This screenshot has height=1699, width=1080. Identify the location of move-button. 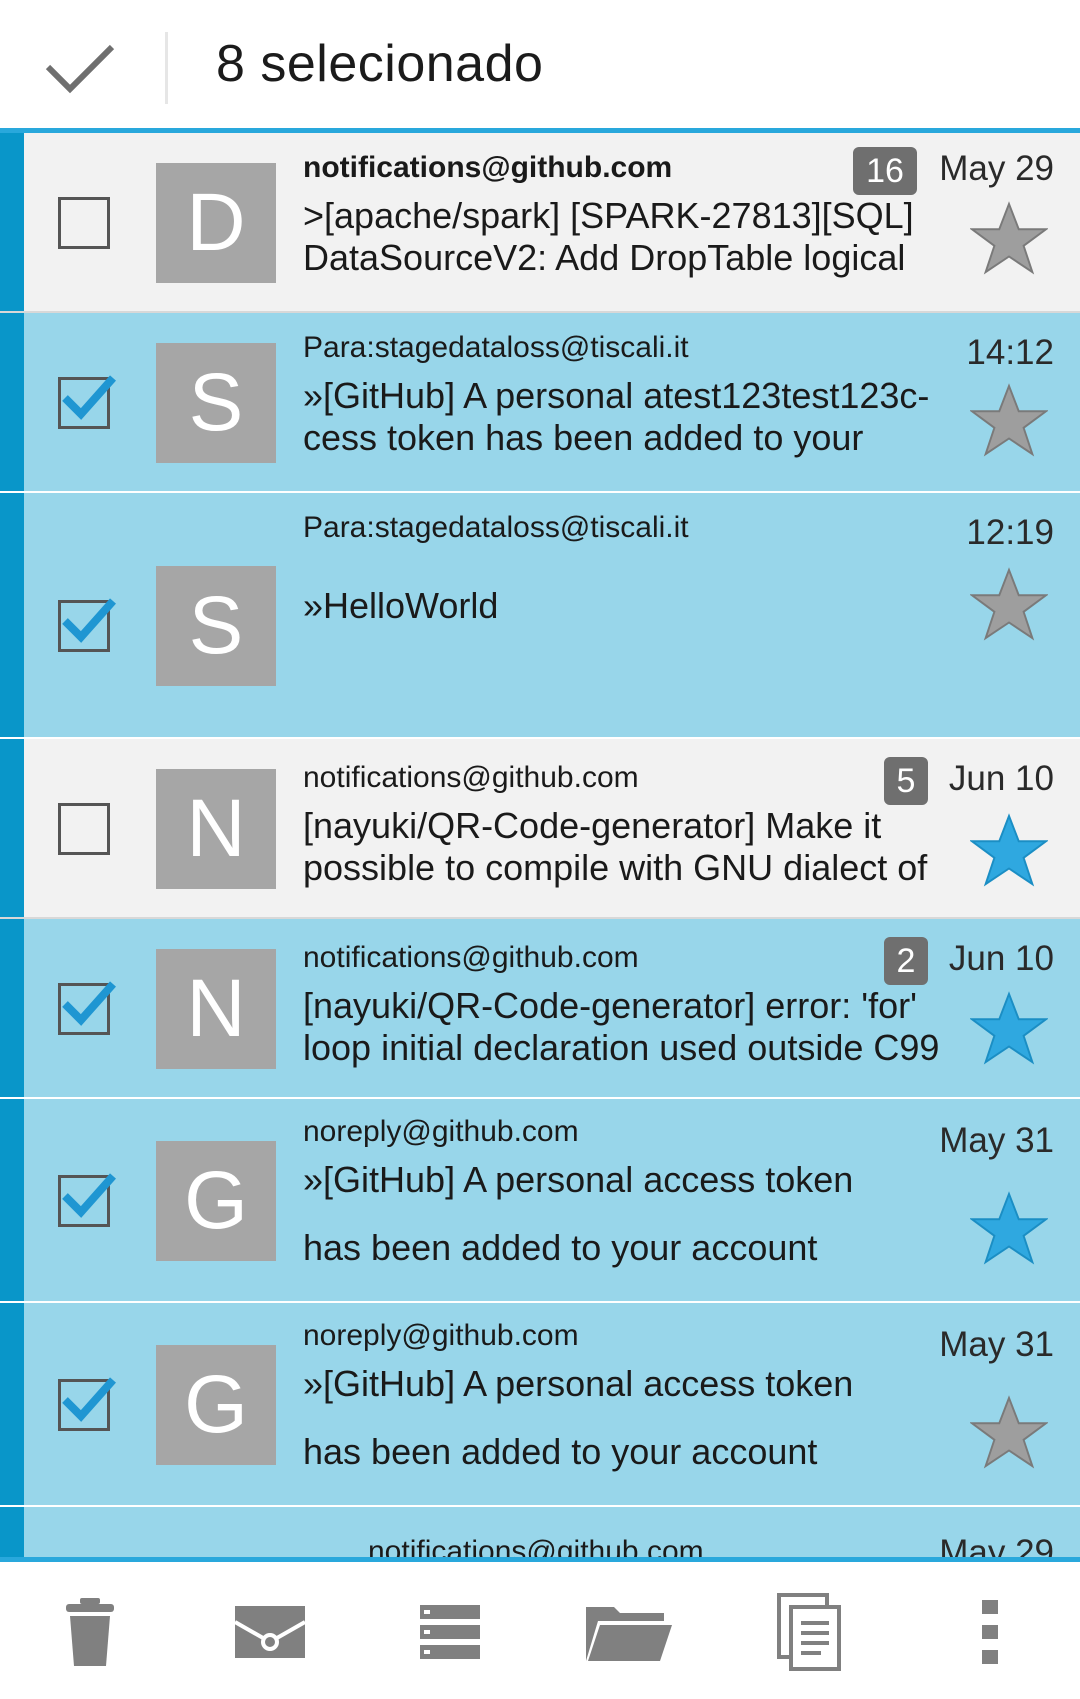
(450, 1632).